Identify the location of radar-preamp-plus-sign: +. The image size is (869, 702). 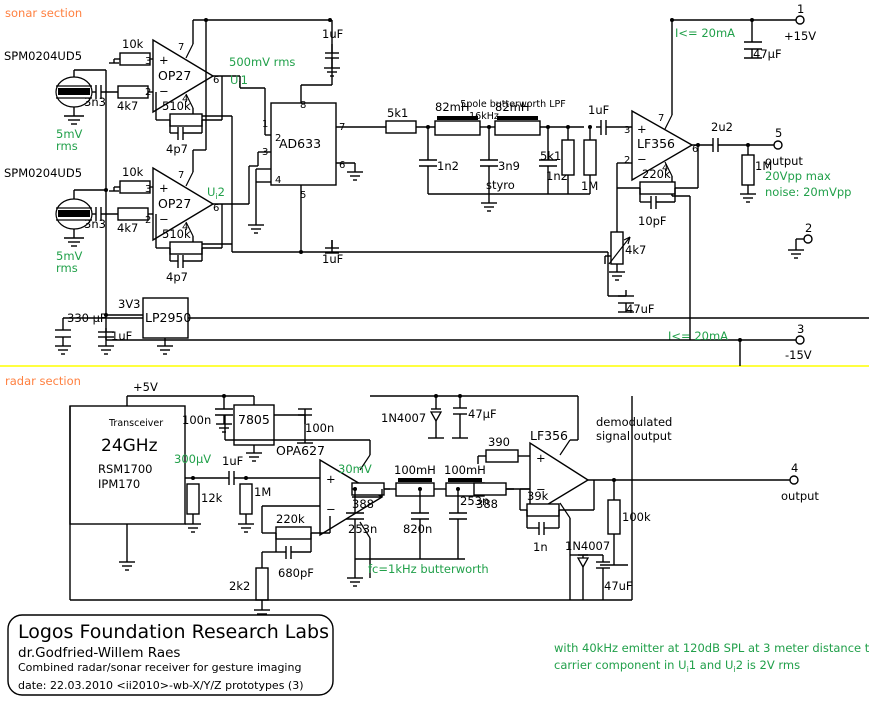
(331, 479).